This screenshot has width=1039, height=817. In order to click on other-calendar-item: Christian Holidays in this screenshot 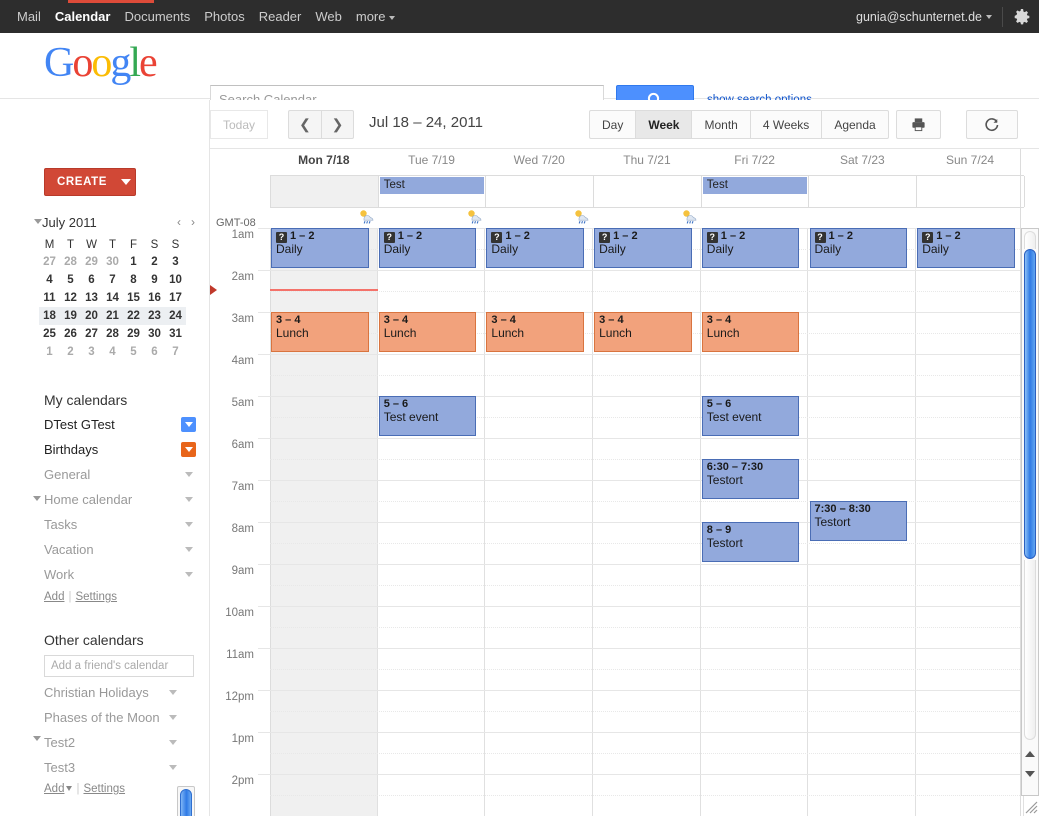, I will do `click(112, 692)`.